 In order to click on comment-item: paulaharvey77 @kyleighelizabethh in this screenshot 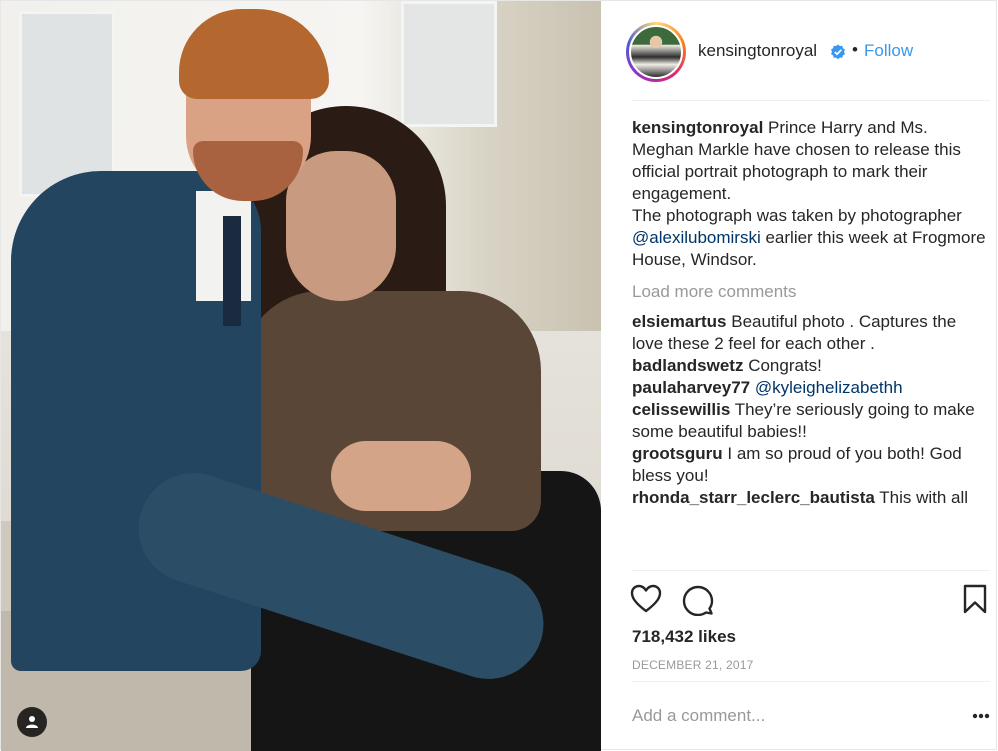, I will do `click(811, 388)`.